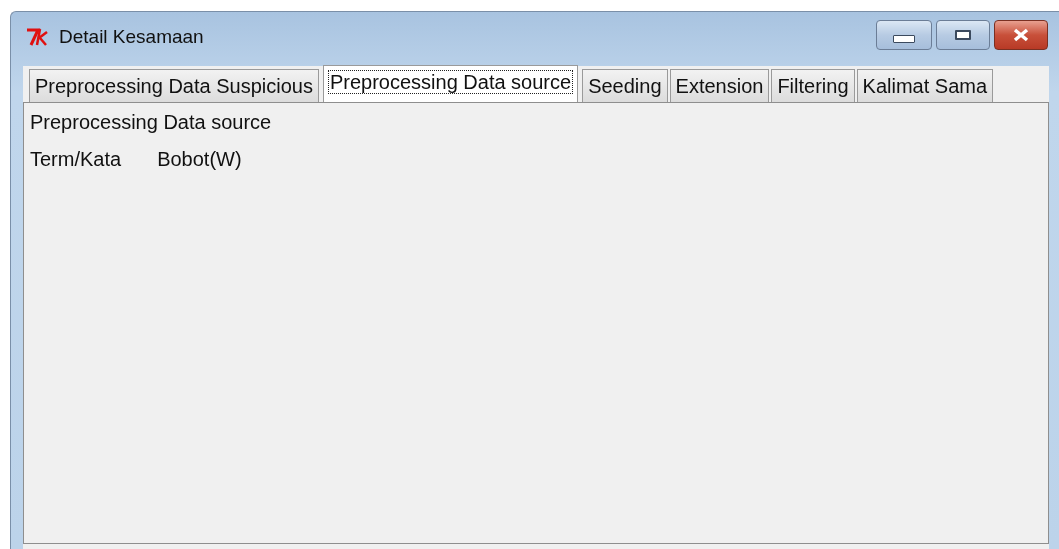 Image resolution: width=1059 pixels, height=549 pixels. I want to click on panel-heading: Preprocessing Data source, so click(151, 122).